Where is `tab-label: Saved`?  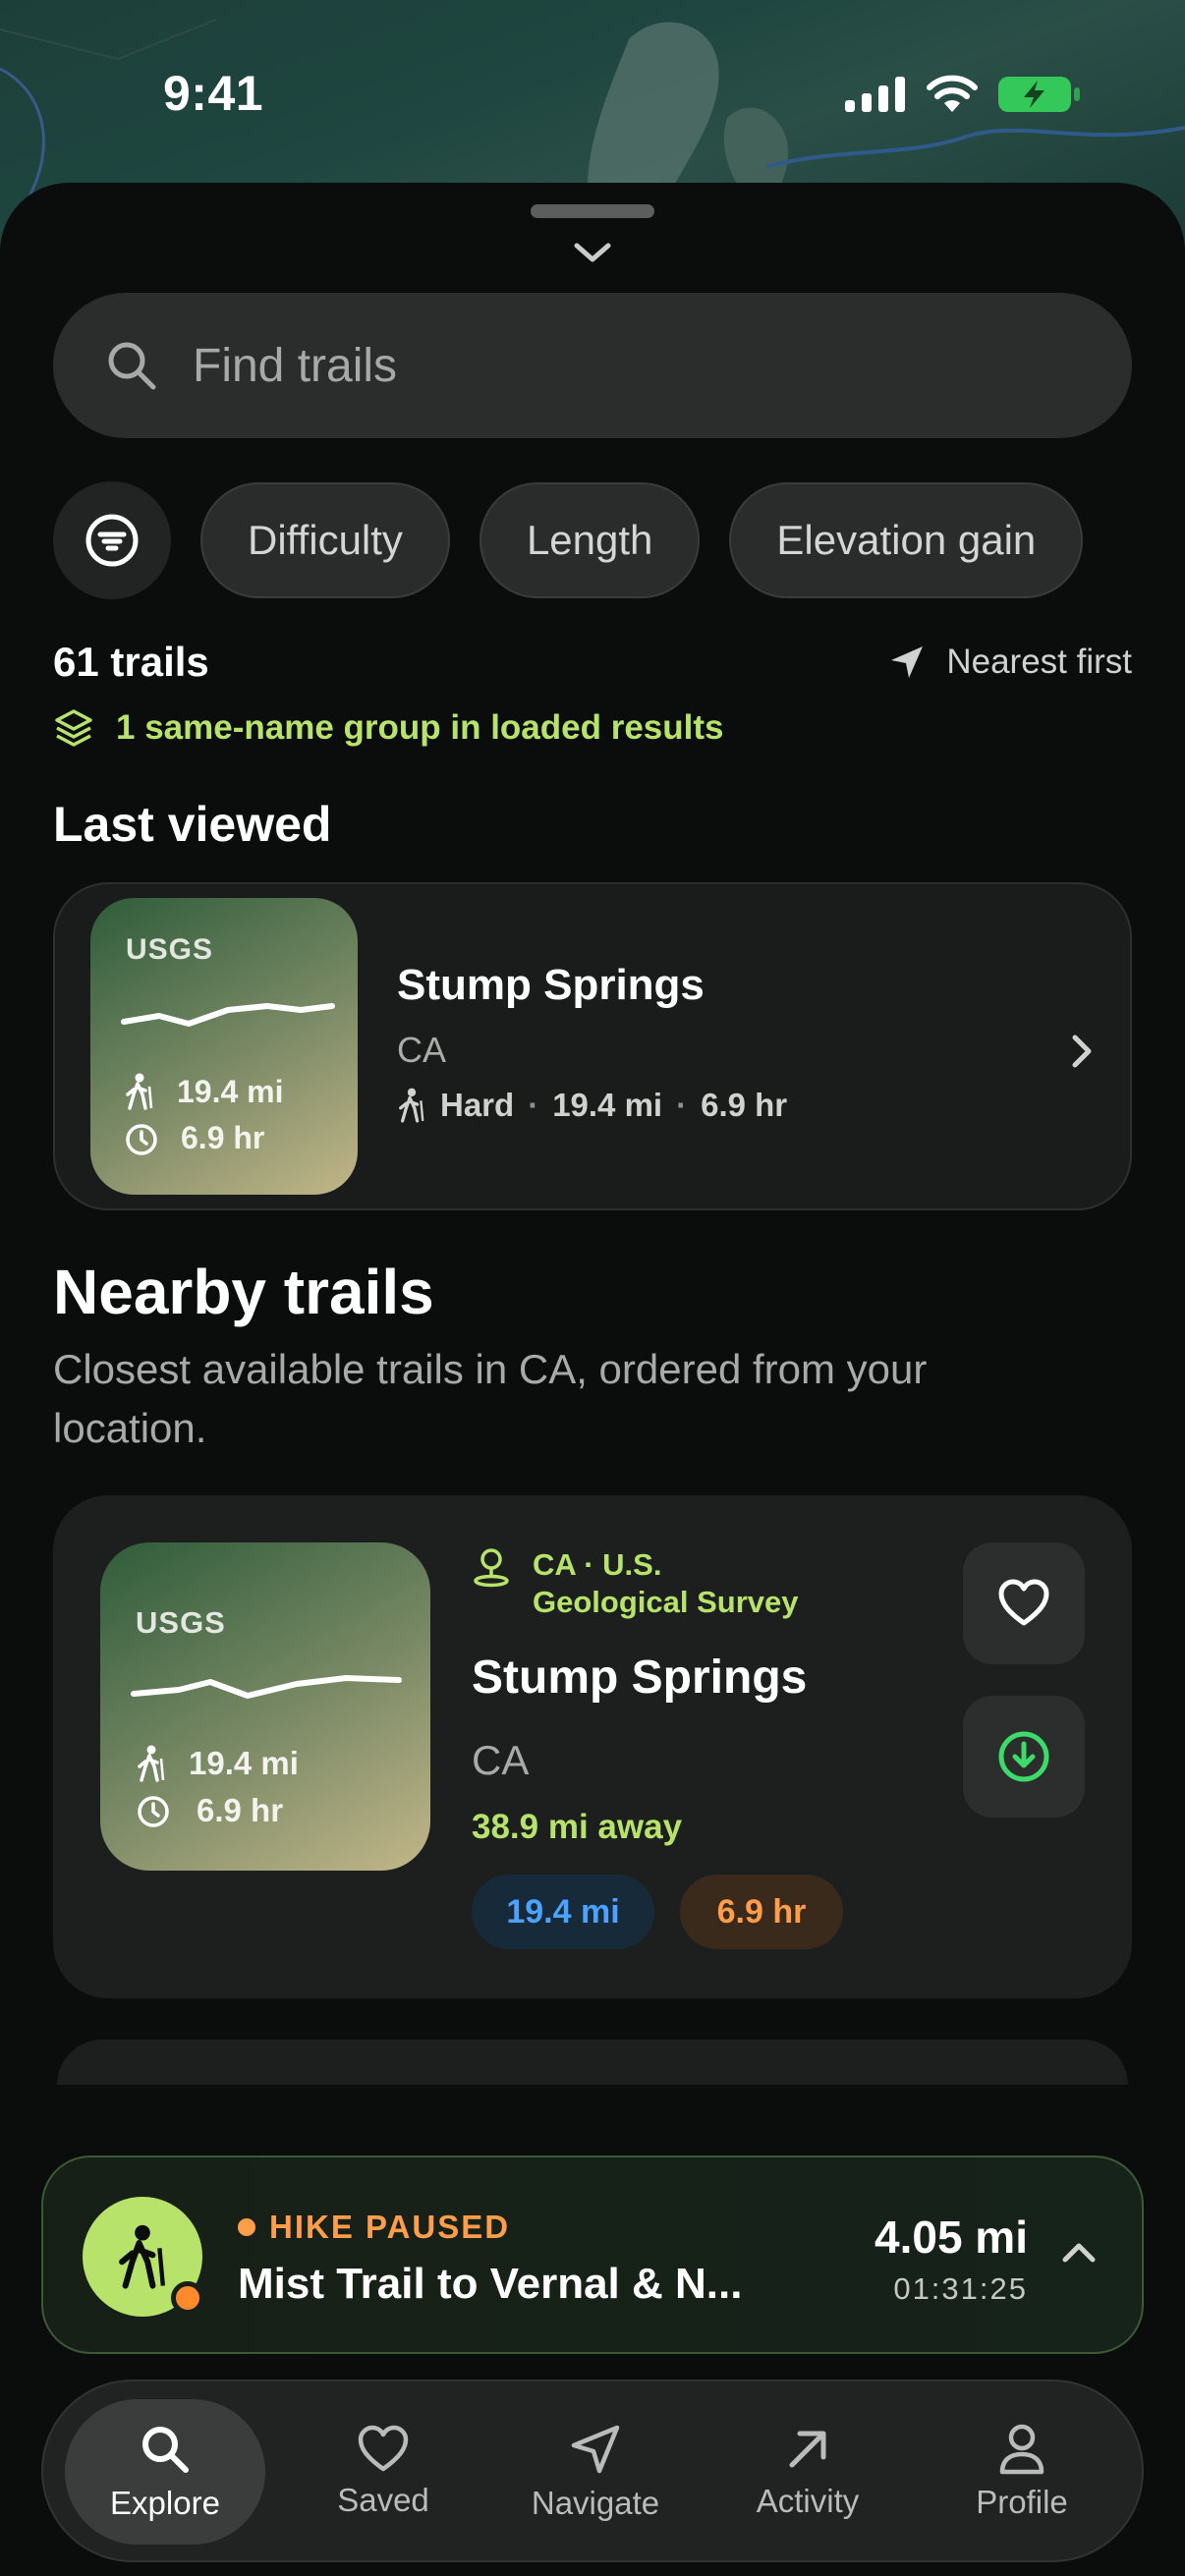 tab-label: Saved is located at coordinates (383, 2500).